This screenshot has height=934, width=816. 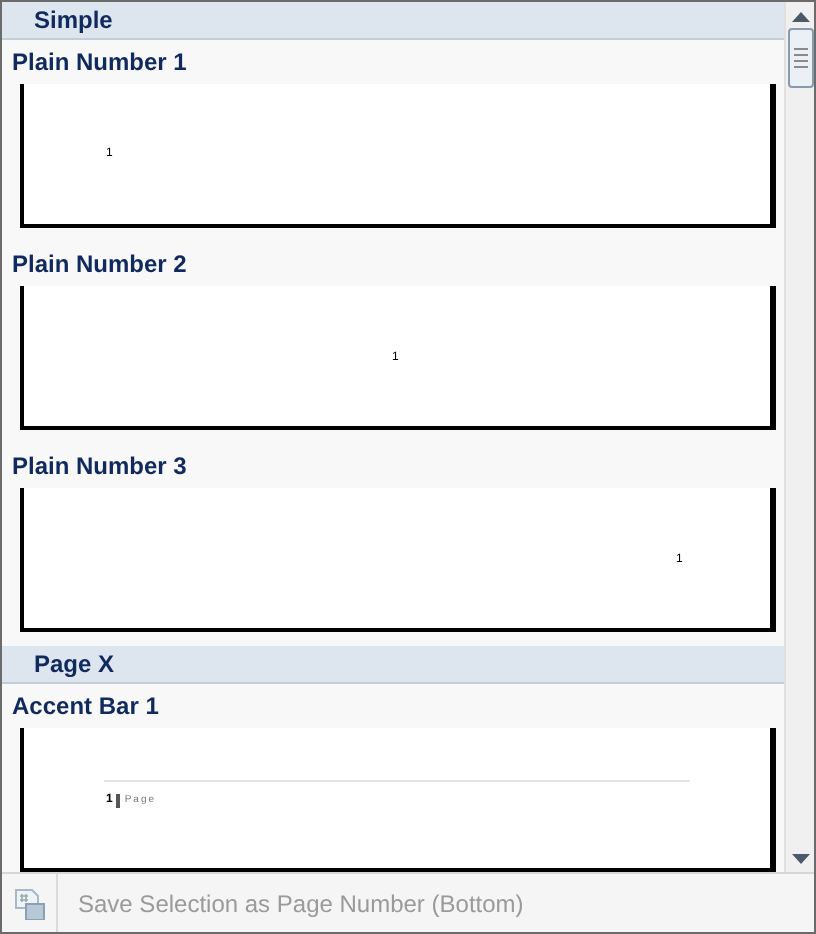 What do you see at coordinates (800, 58) in the screenshot?
I see `scroll-thumb` at bounding box center [800, 58].